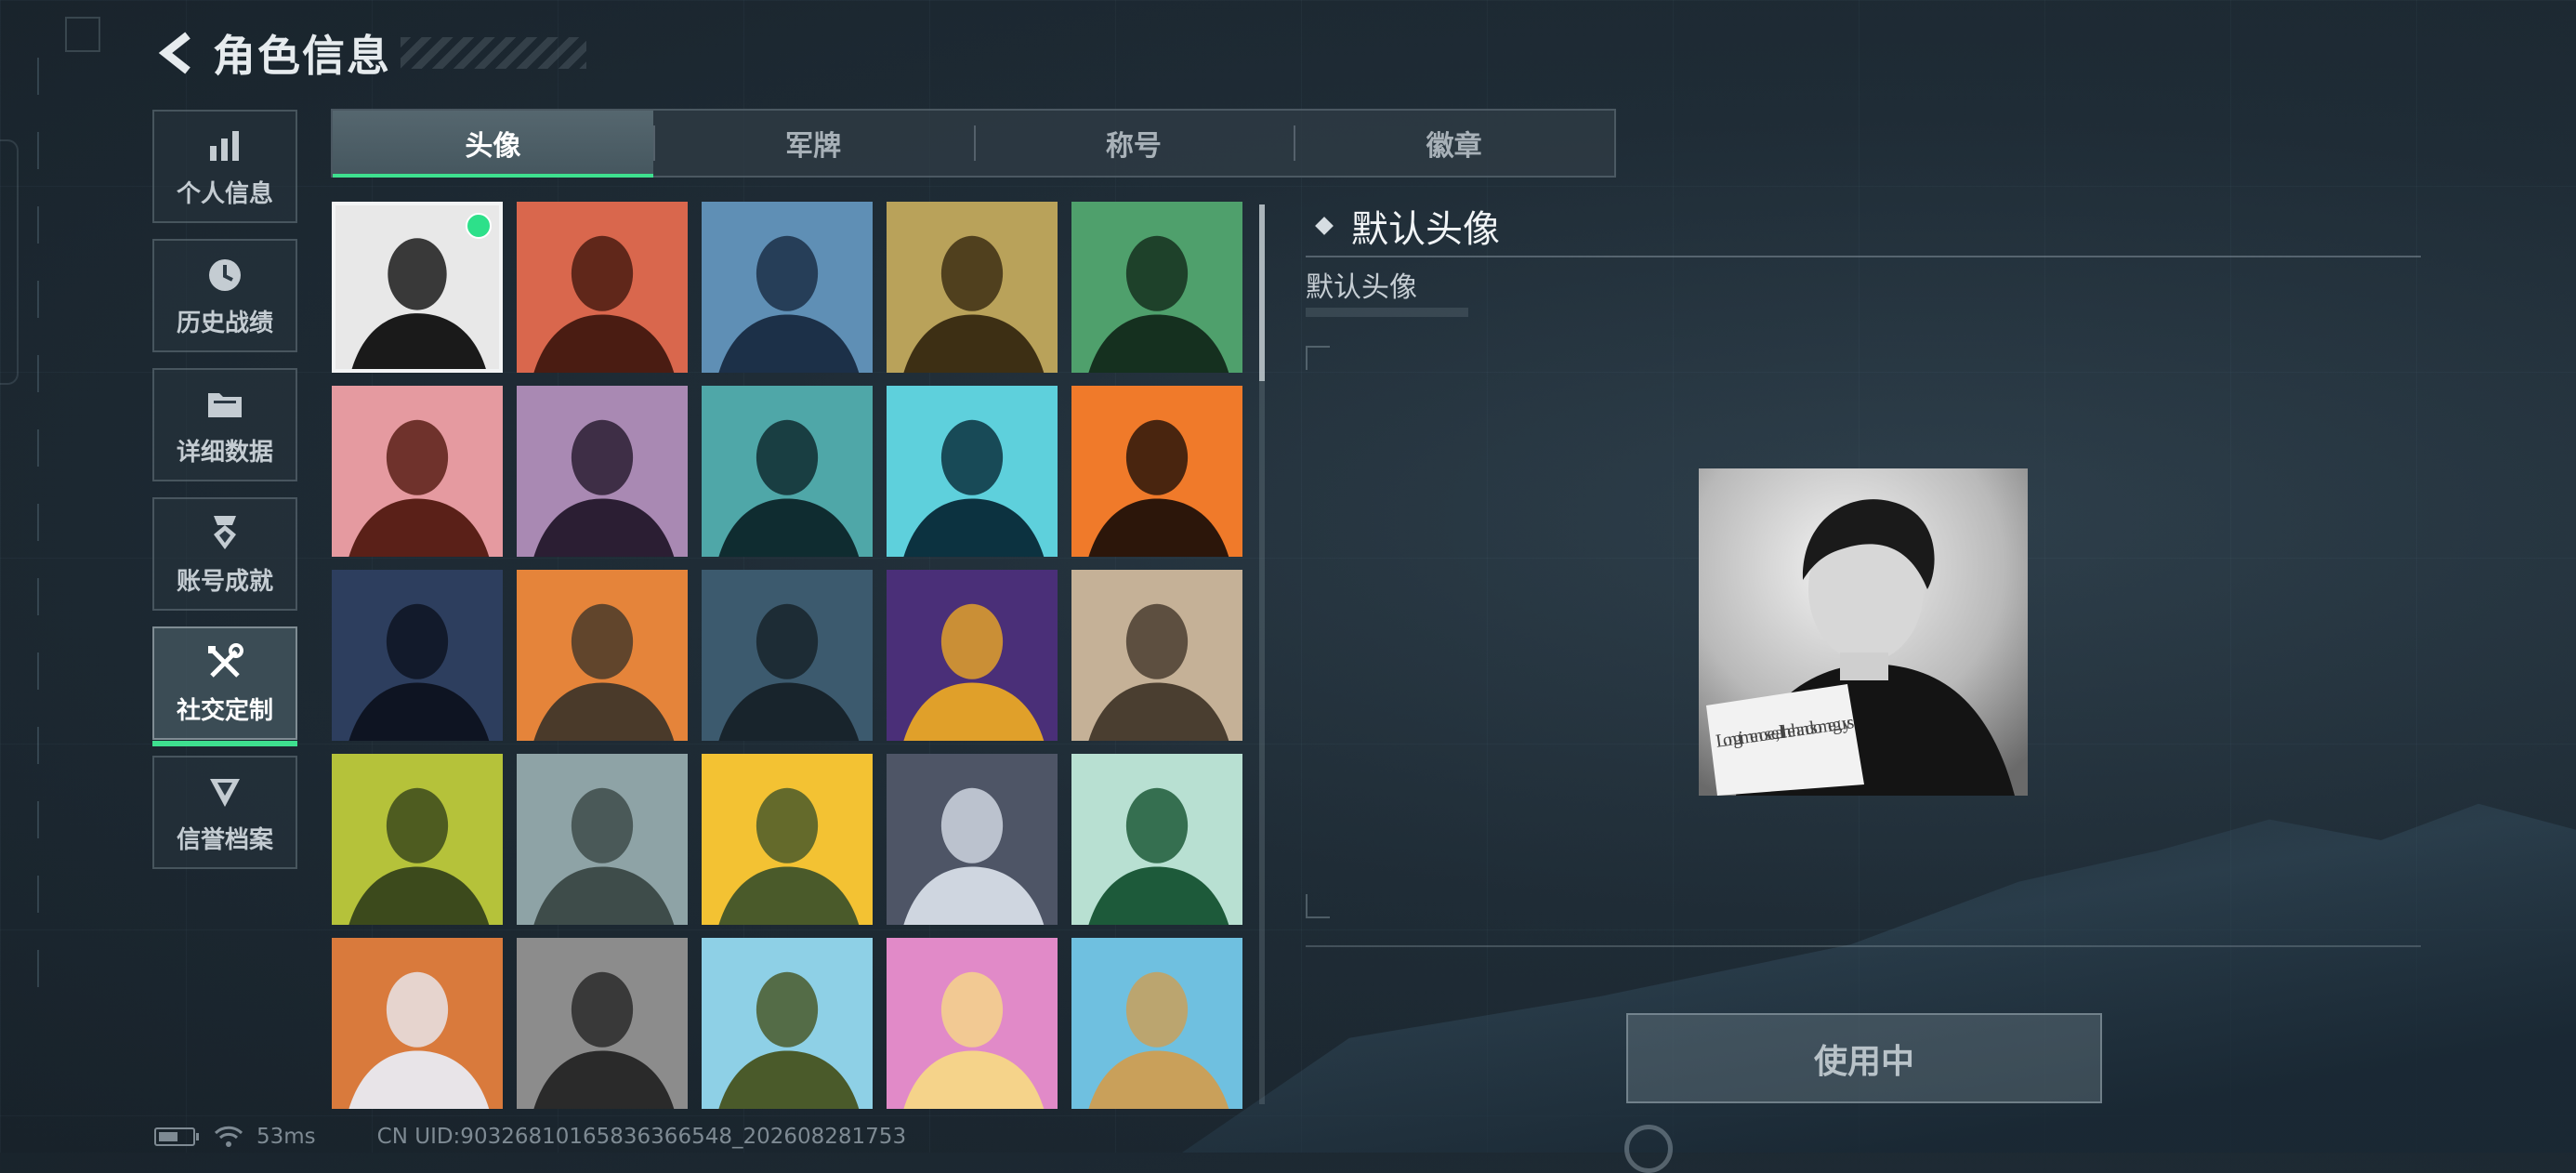  I want to click on avatar-option-bald-operator-gold, so click(972, 287).